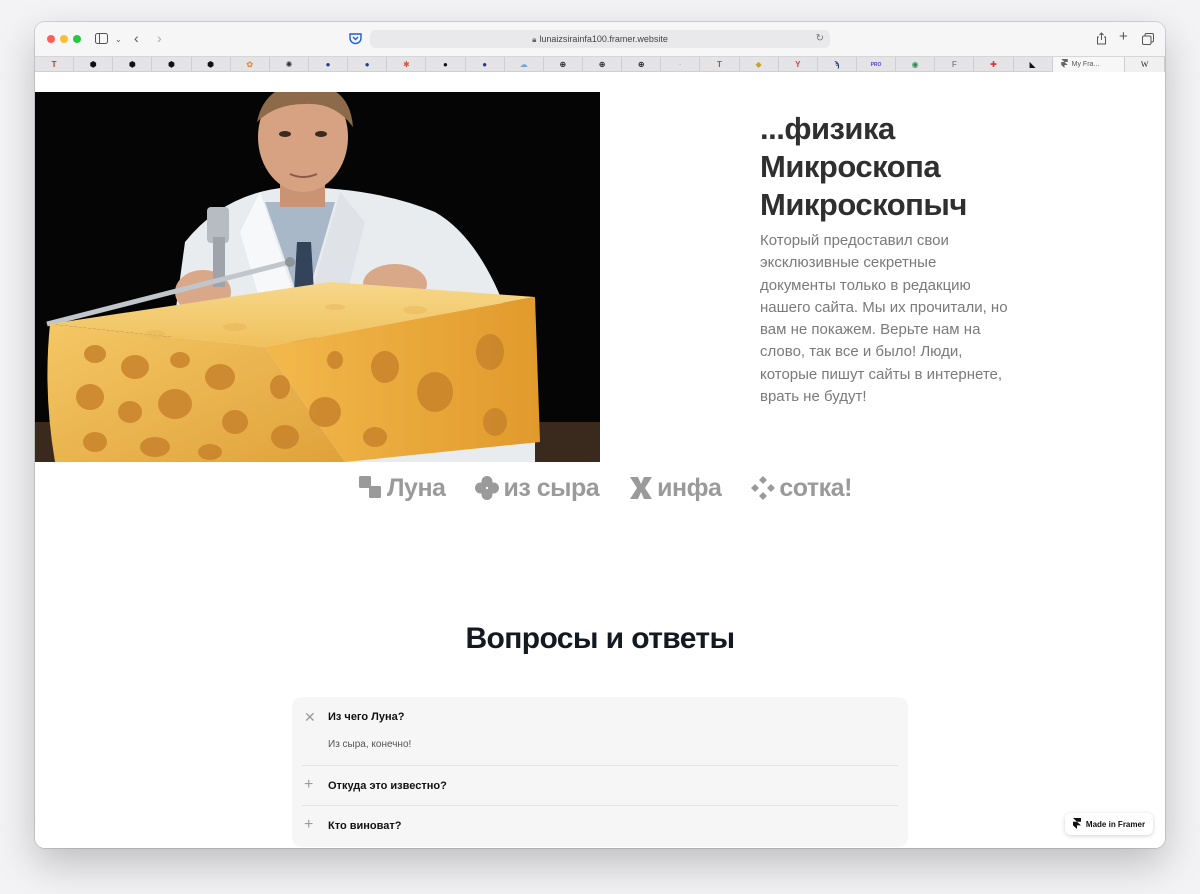 This screenshot has width=1200, height=894. I want to click on browser-tab: ◉, so click(916, 64).